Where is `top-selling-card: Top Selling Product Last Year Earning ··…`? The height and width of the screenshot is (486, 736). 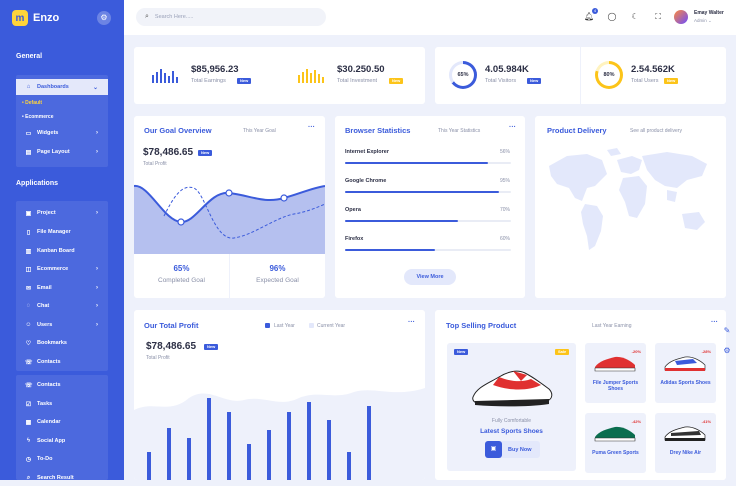
top-selling-card: Top Selling Product Last Year Earning ··… is located at coordinates (580, 395).